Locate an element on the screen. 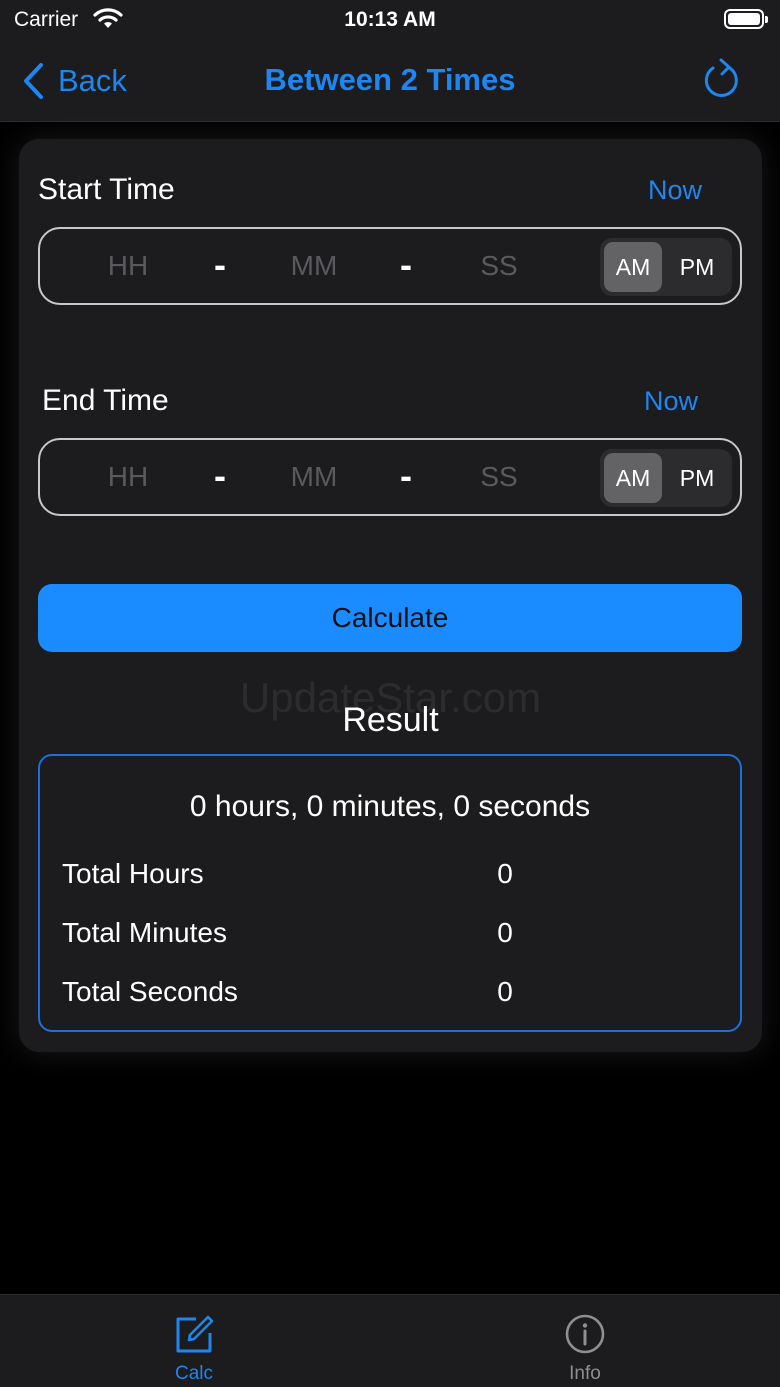 The width and height of the screenshot is (780, 1387). status-bar: Carrier 10:13 AM is located at coordinates (390, 20).